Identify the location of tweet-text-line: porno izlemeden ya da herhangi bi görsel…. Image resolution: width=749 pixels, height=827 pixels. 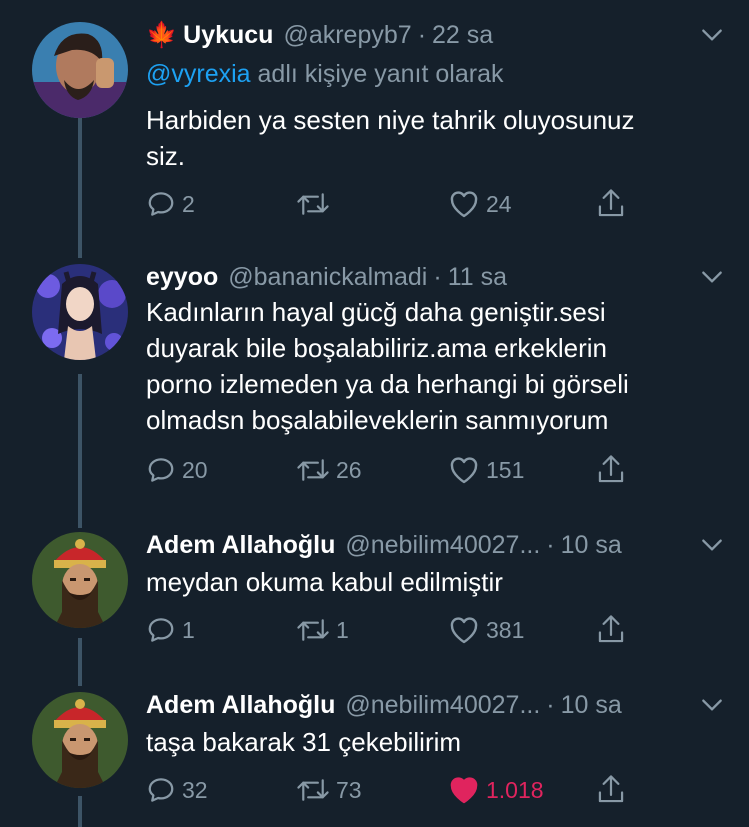
(387, 384).